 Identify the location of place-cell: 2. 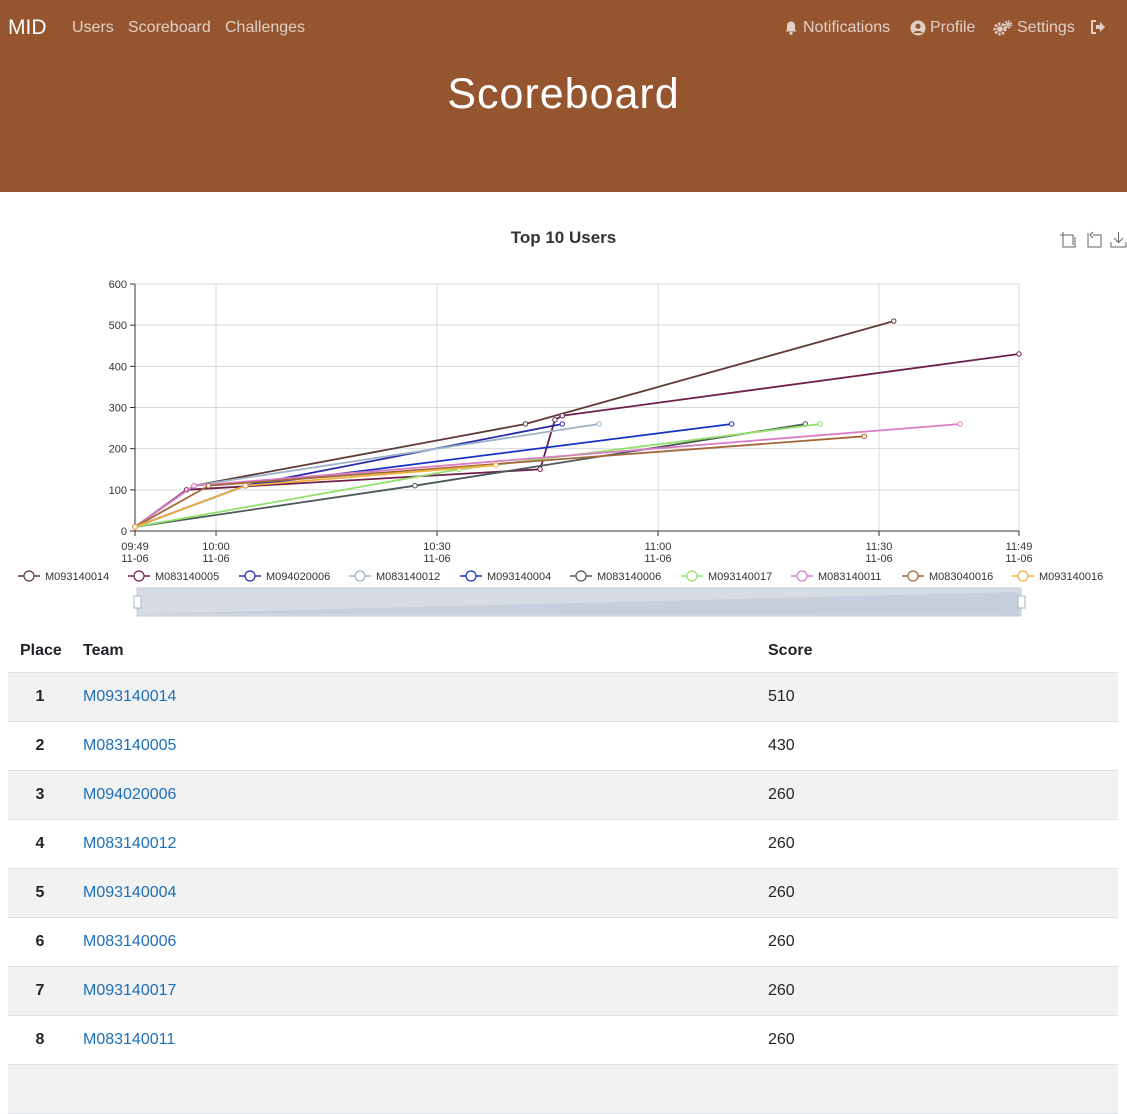
(40, 745).